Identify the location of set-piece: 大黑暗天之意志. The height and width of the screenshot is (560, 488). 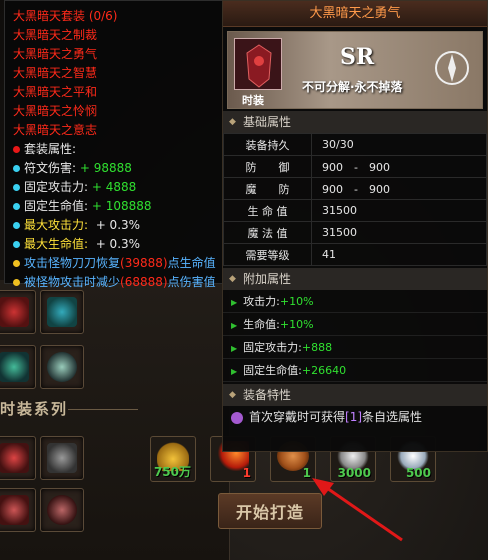
(55, 130).